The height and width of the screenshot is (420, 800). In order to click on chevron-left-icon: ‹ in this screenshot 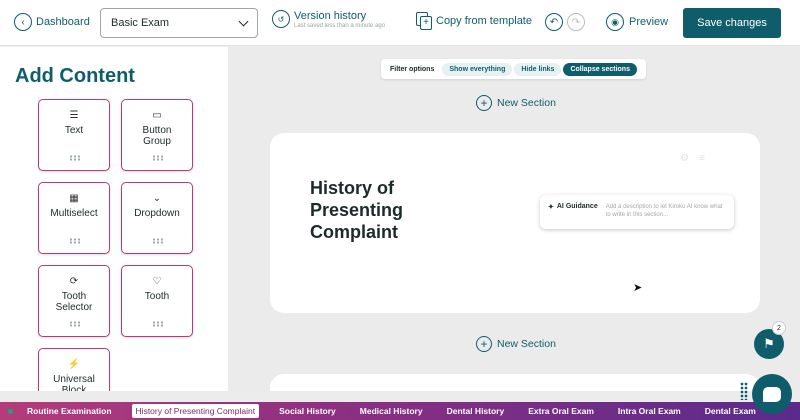, I will do `click(23, 22)`.